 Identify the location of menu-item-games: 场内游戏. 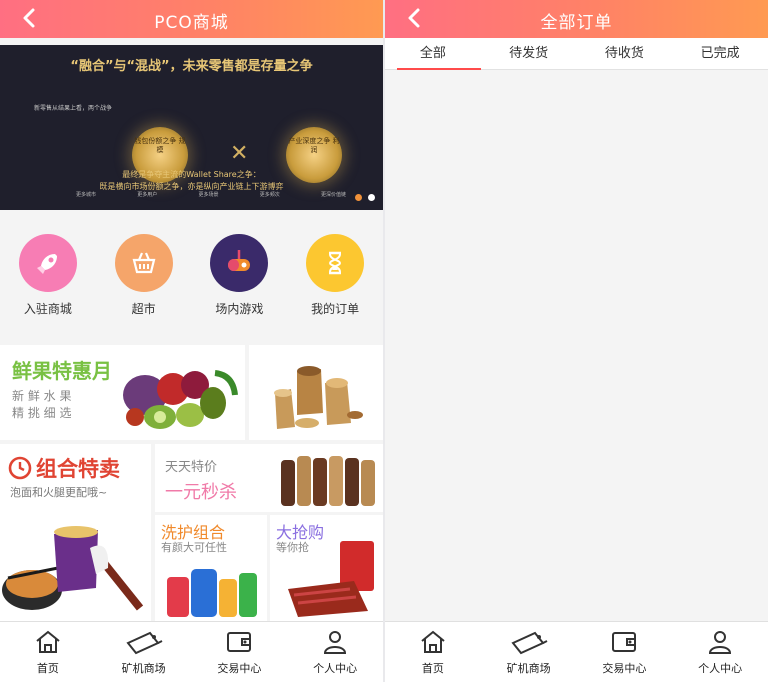
(240, 273).